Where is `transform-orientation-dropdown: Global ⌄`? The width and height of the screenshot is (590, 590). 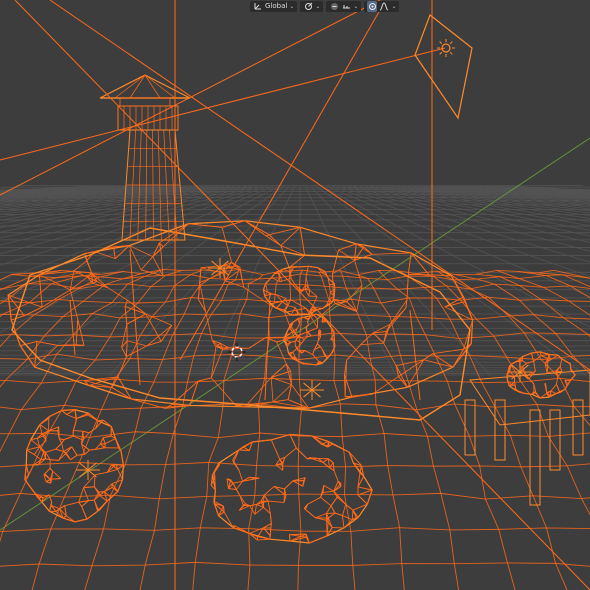 transform-orientation-dropdown: Global ⌄ is located at coordinates (274, 6).